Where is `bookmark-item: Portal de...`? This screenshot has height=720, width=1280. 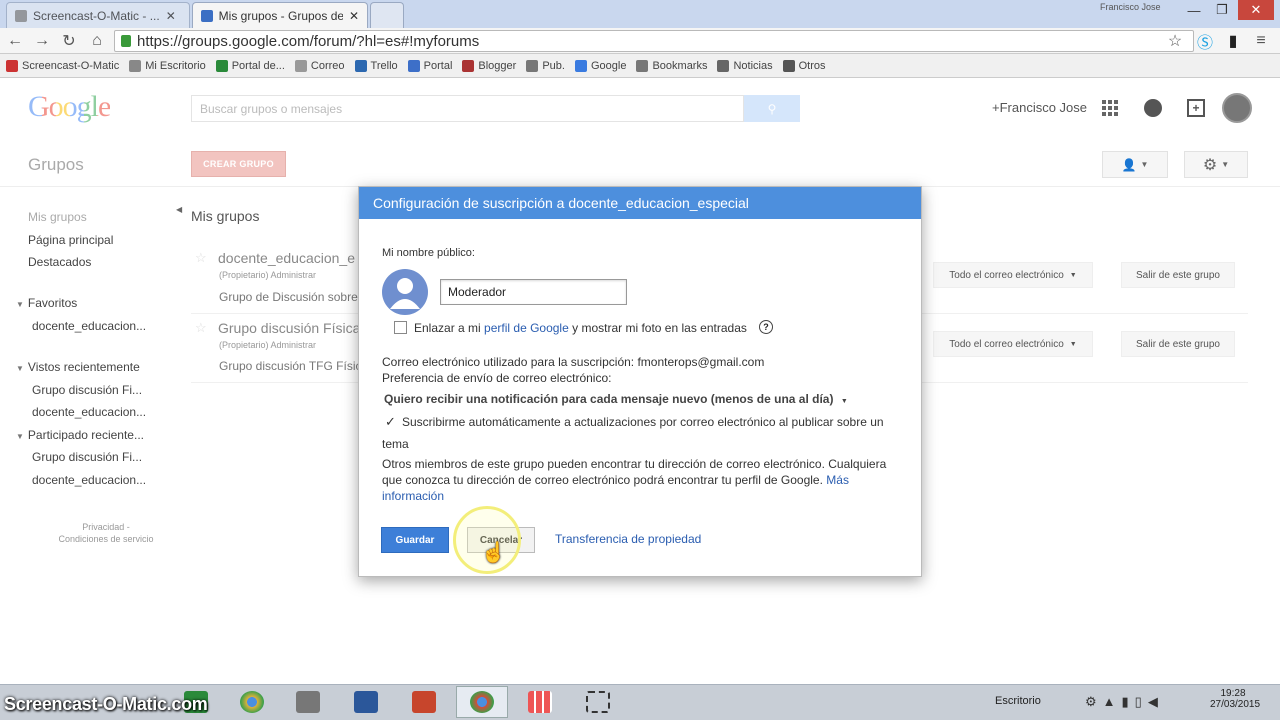
bookmark-item: Portal de... is located at coordinates (250, 65).